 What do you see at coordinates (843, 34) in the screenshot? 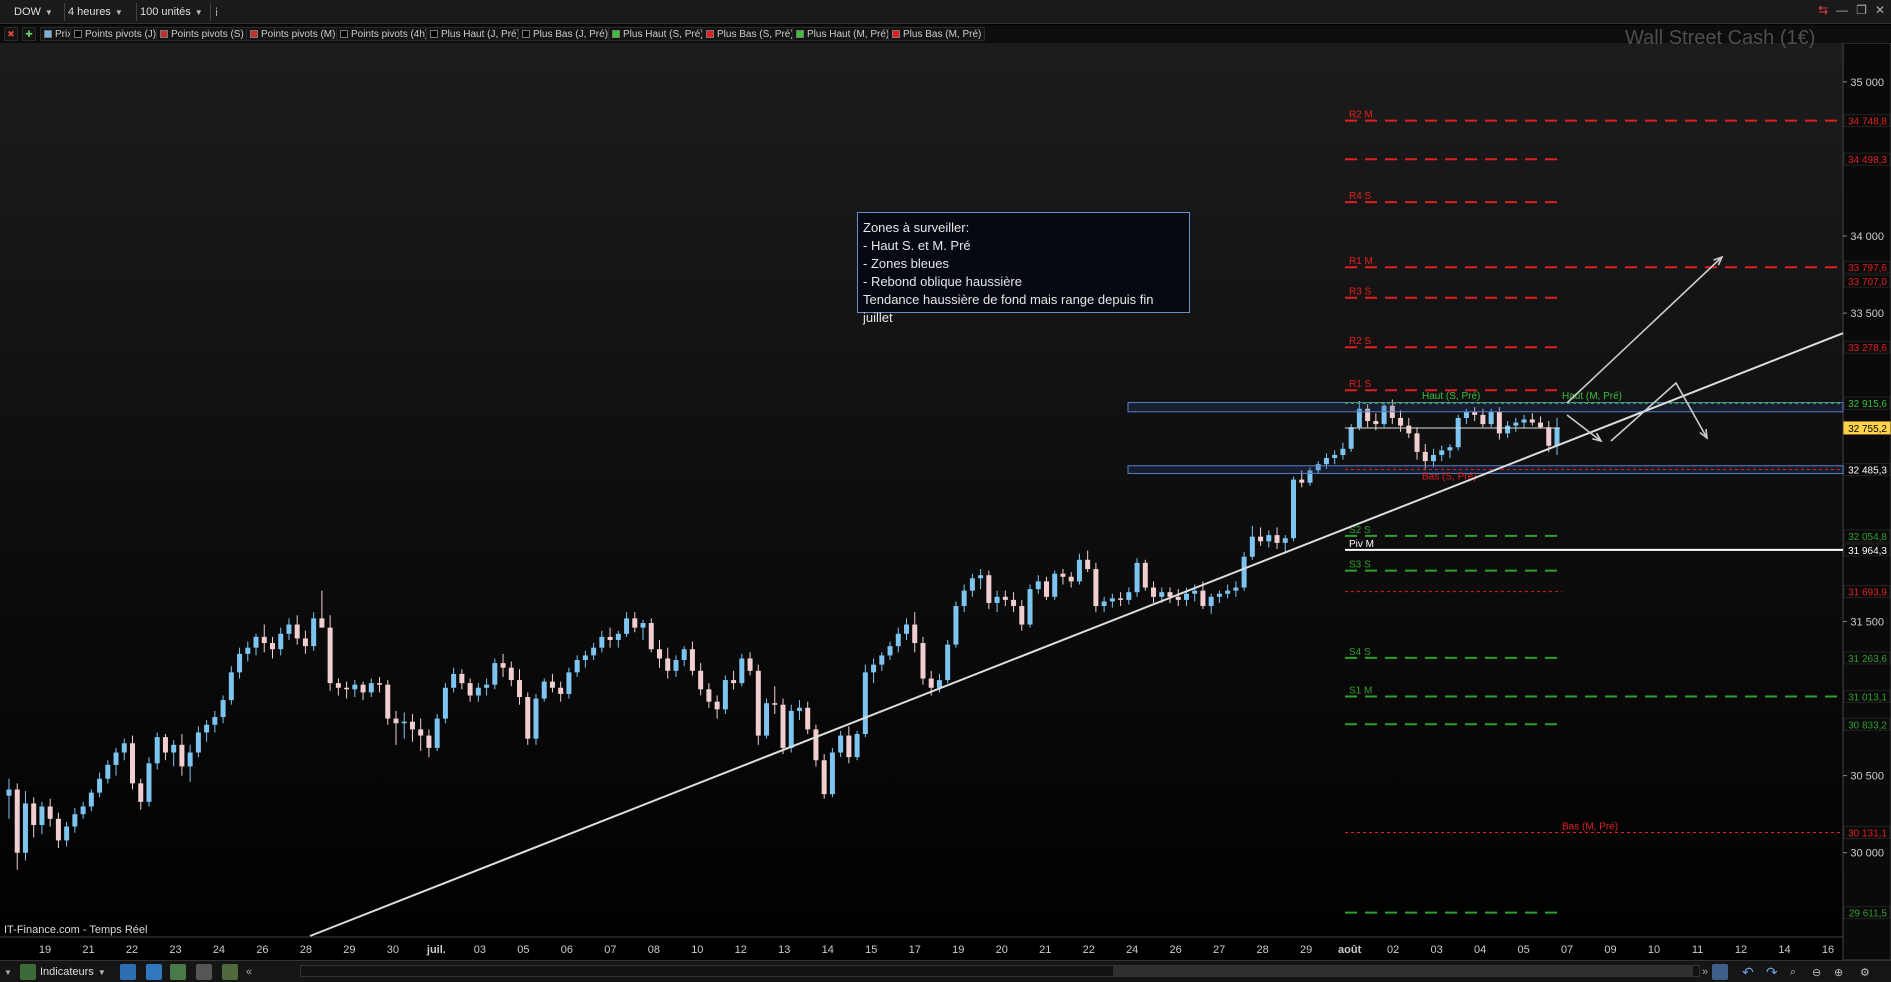
I see `legend-item: Plus Haut (M, Pré)` at bounding box center [843, 34].